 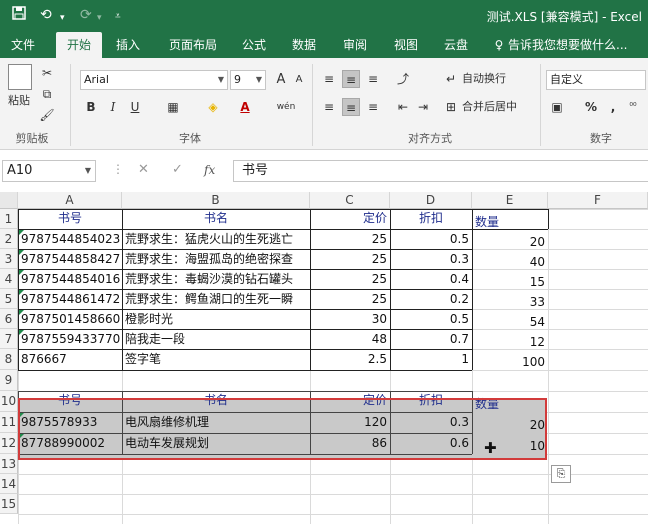 What do you see at coordinates (128, 45) in the screenshot?
I see `tab-insert: 插入` at bounding box center [128, 45].